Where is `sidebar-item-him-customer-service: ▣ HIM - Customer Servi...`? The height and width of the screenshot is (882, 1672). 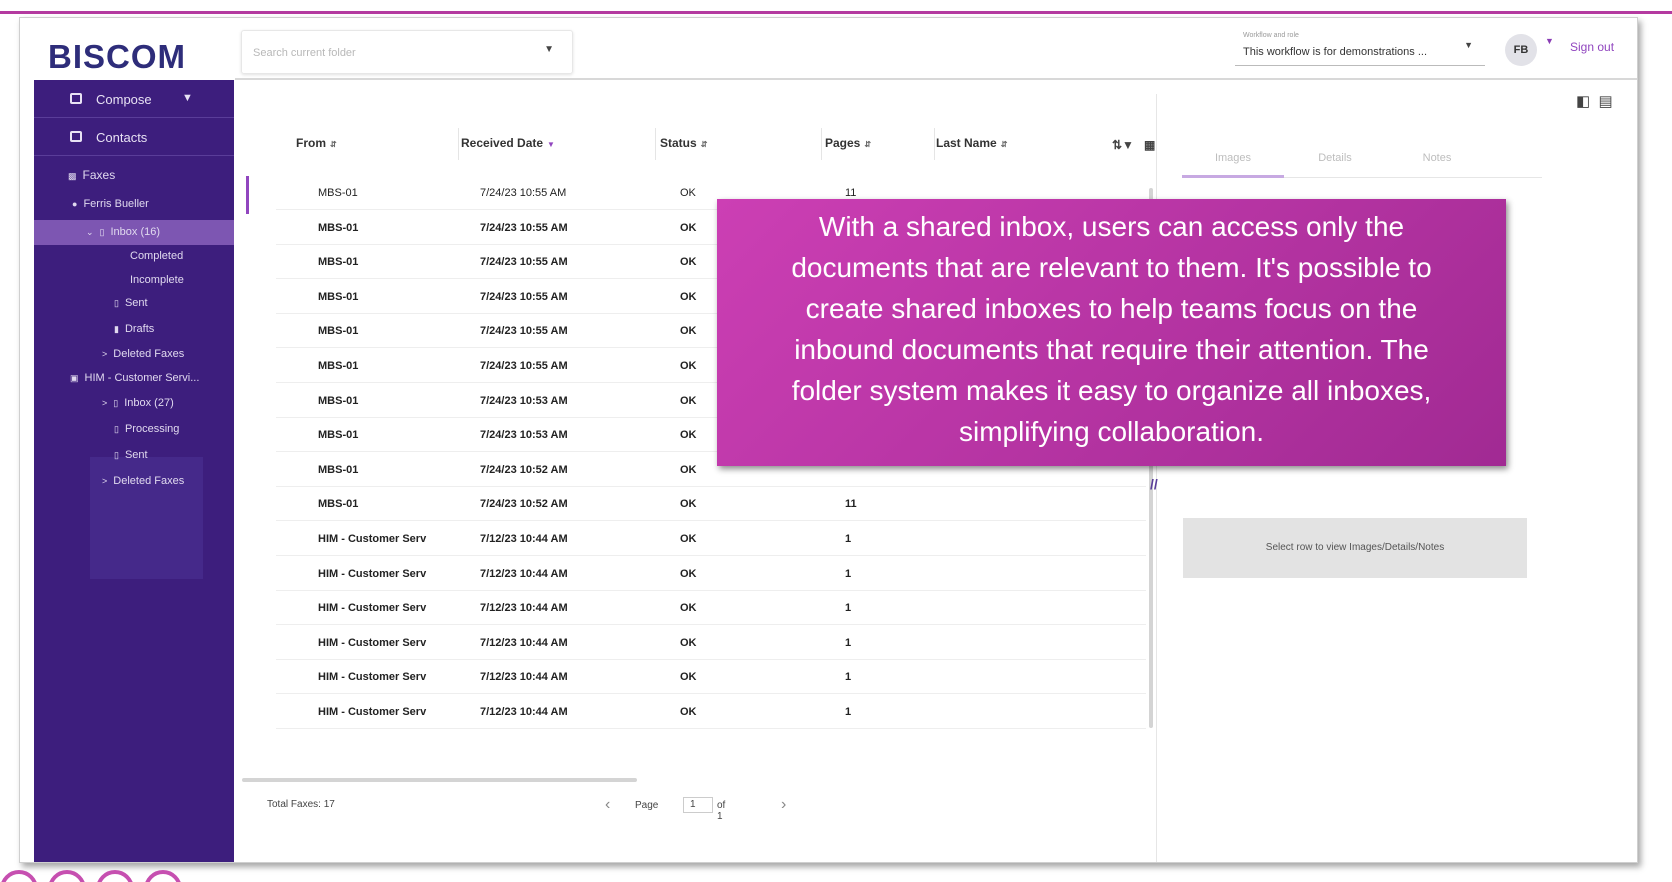
sidebar-item-him-customer-service: ▣ HIM - Customer Servi... is located at coordinates (134, 378).